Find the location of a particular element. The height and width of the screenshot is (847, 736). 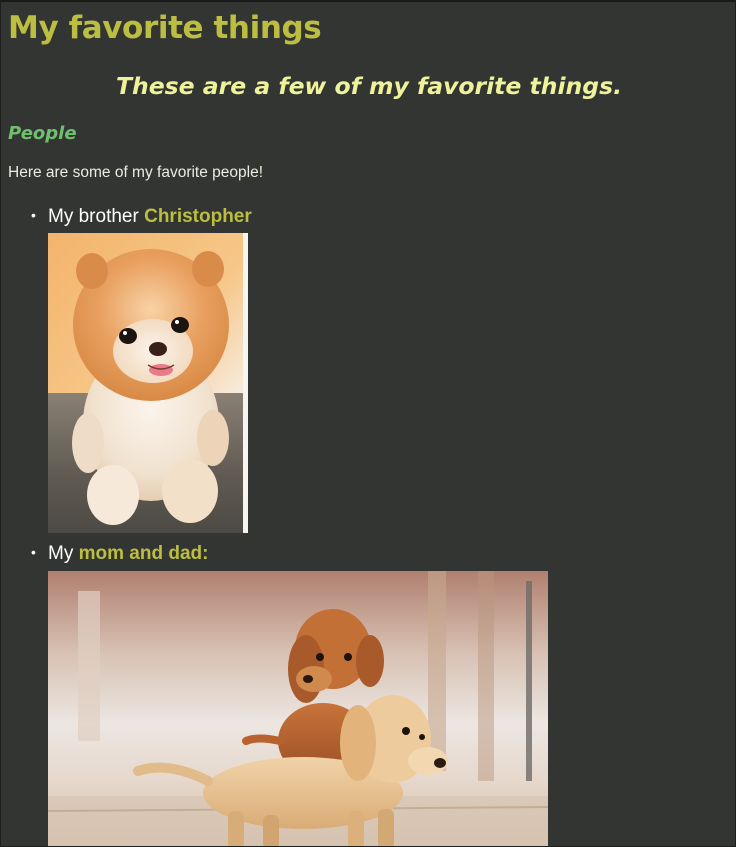

list-item-highlight: Christopher is located at coordinates (198, 216).